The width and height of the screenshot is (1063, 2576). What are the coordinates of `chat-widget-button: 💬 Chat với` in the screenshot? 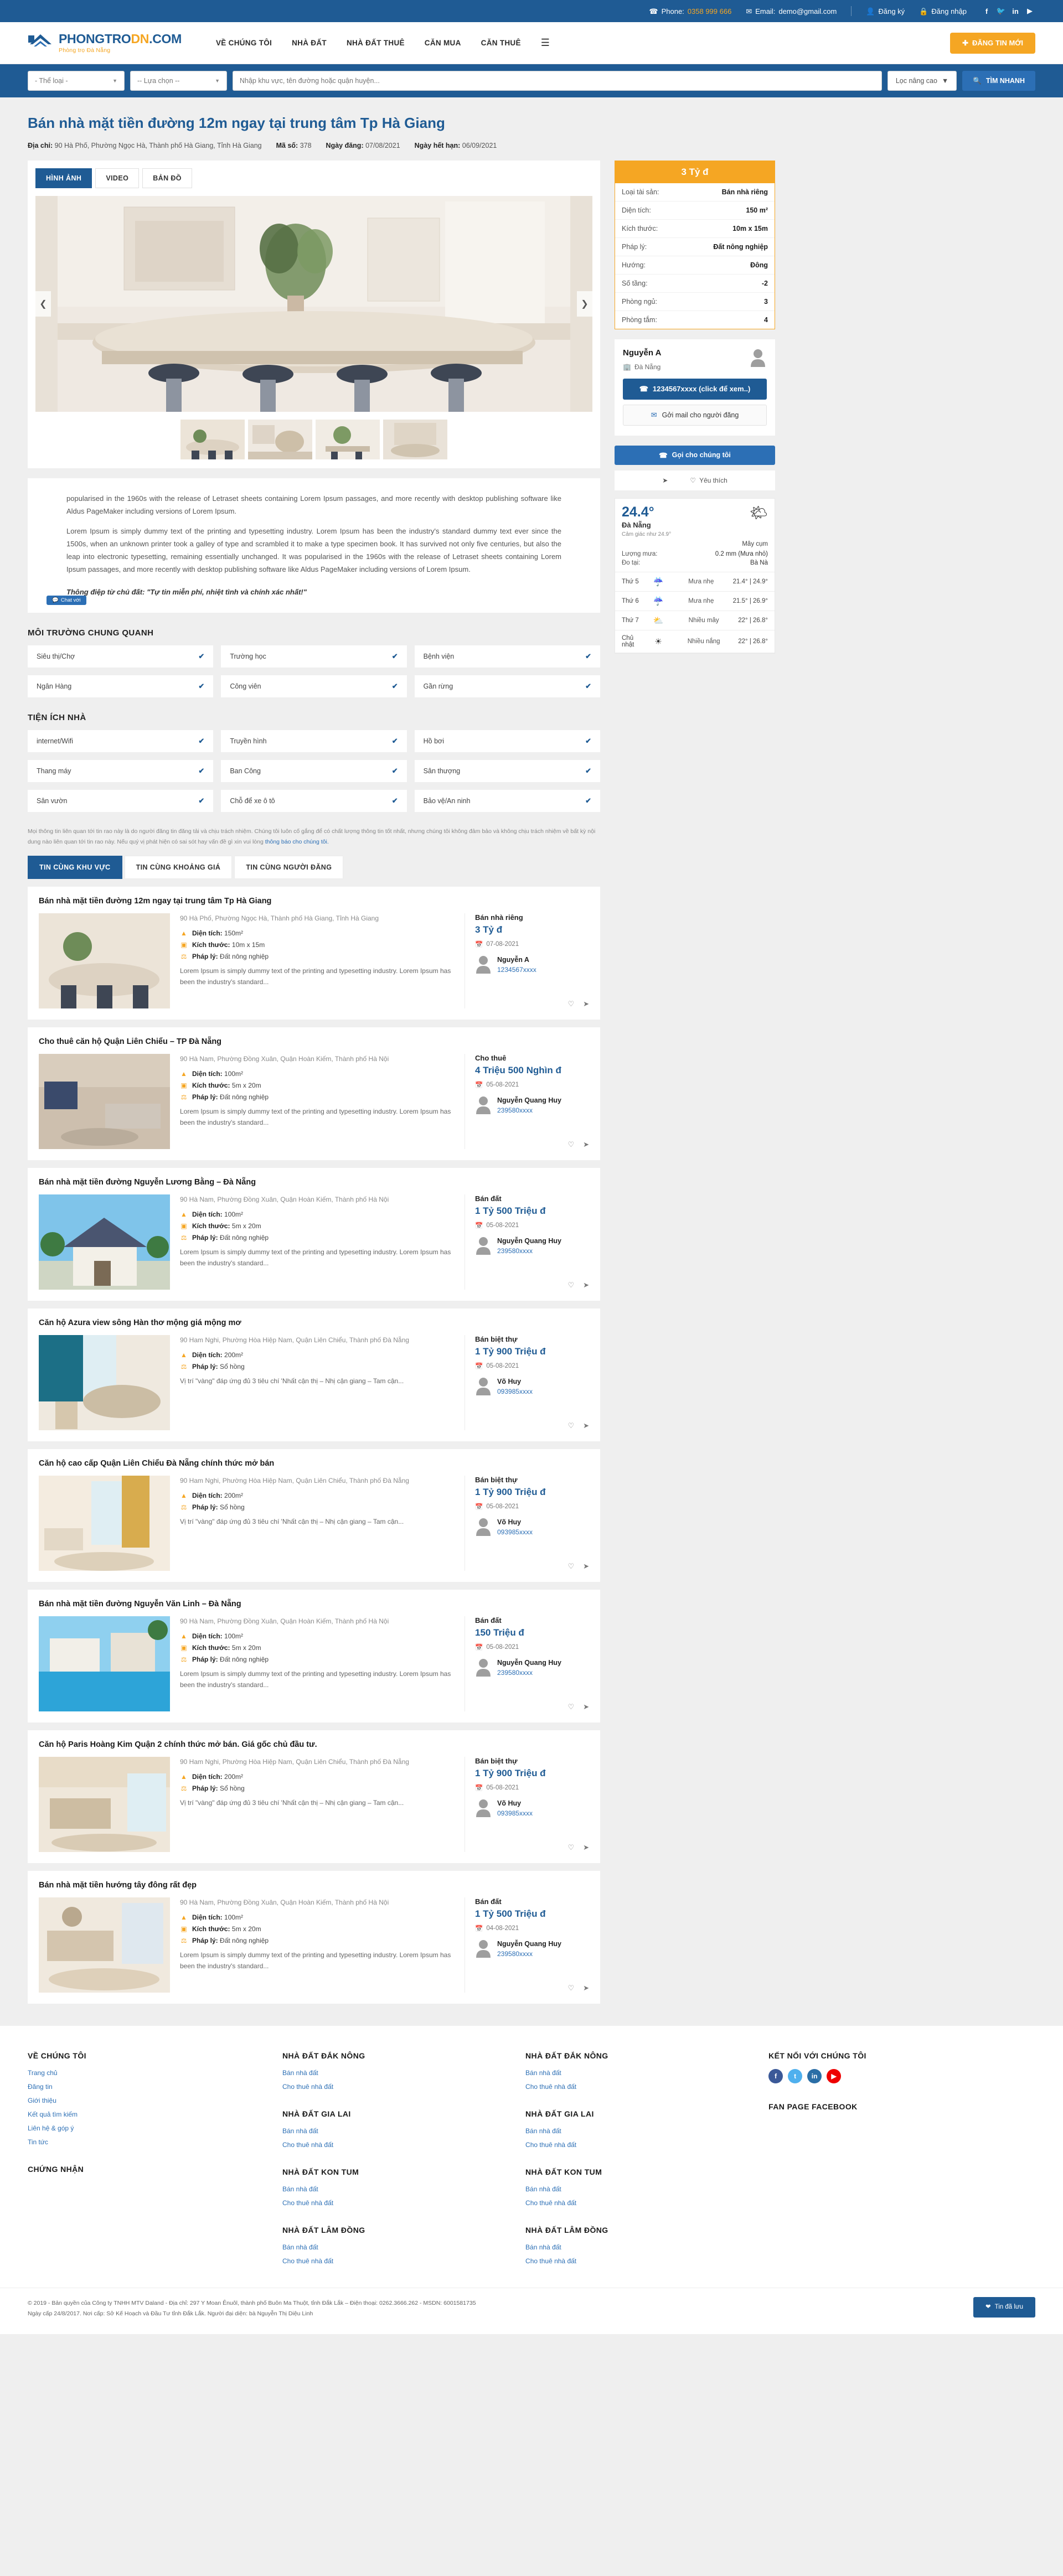 It's located at (66, 601).